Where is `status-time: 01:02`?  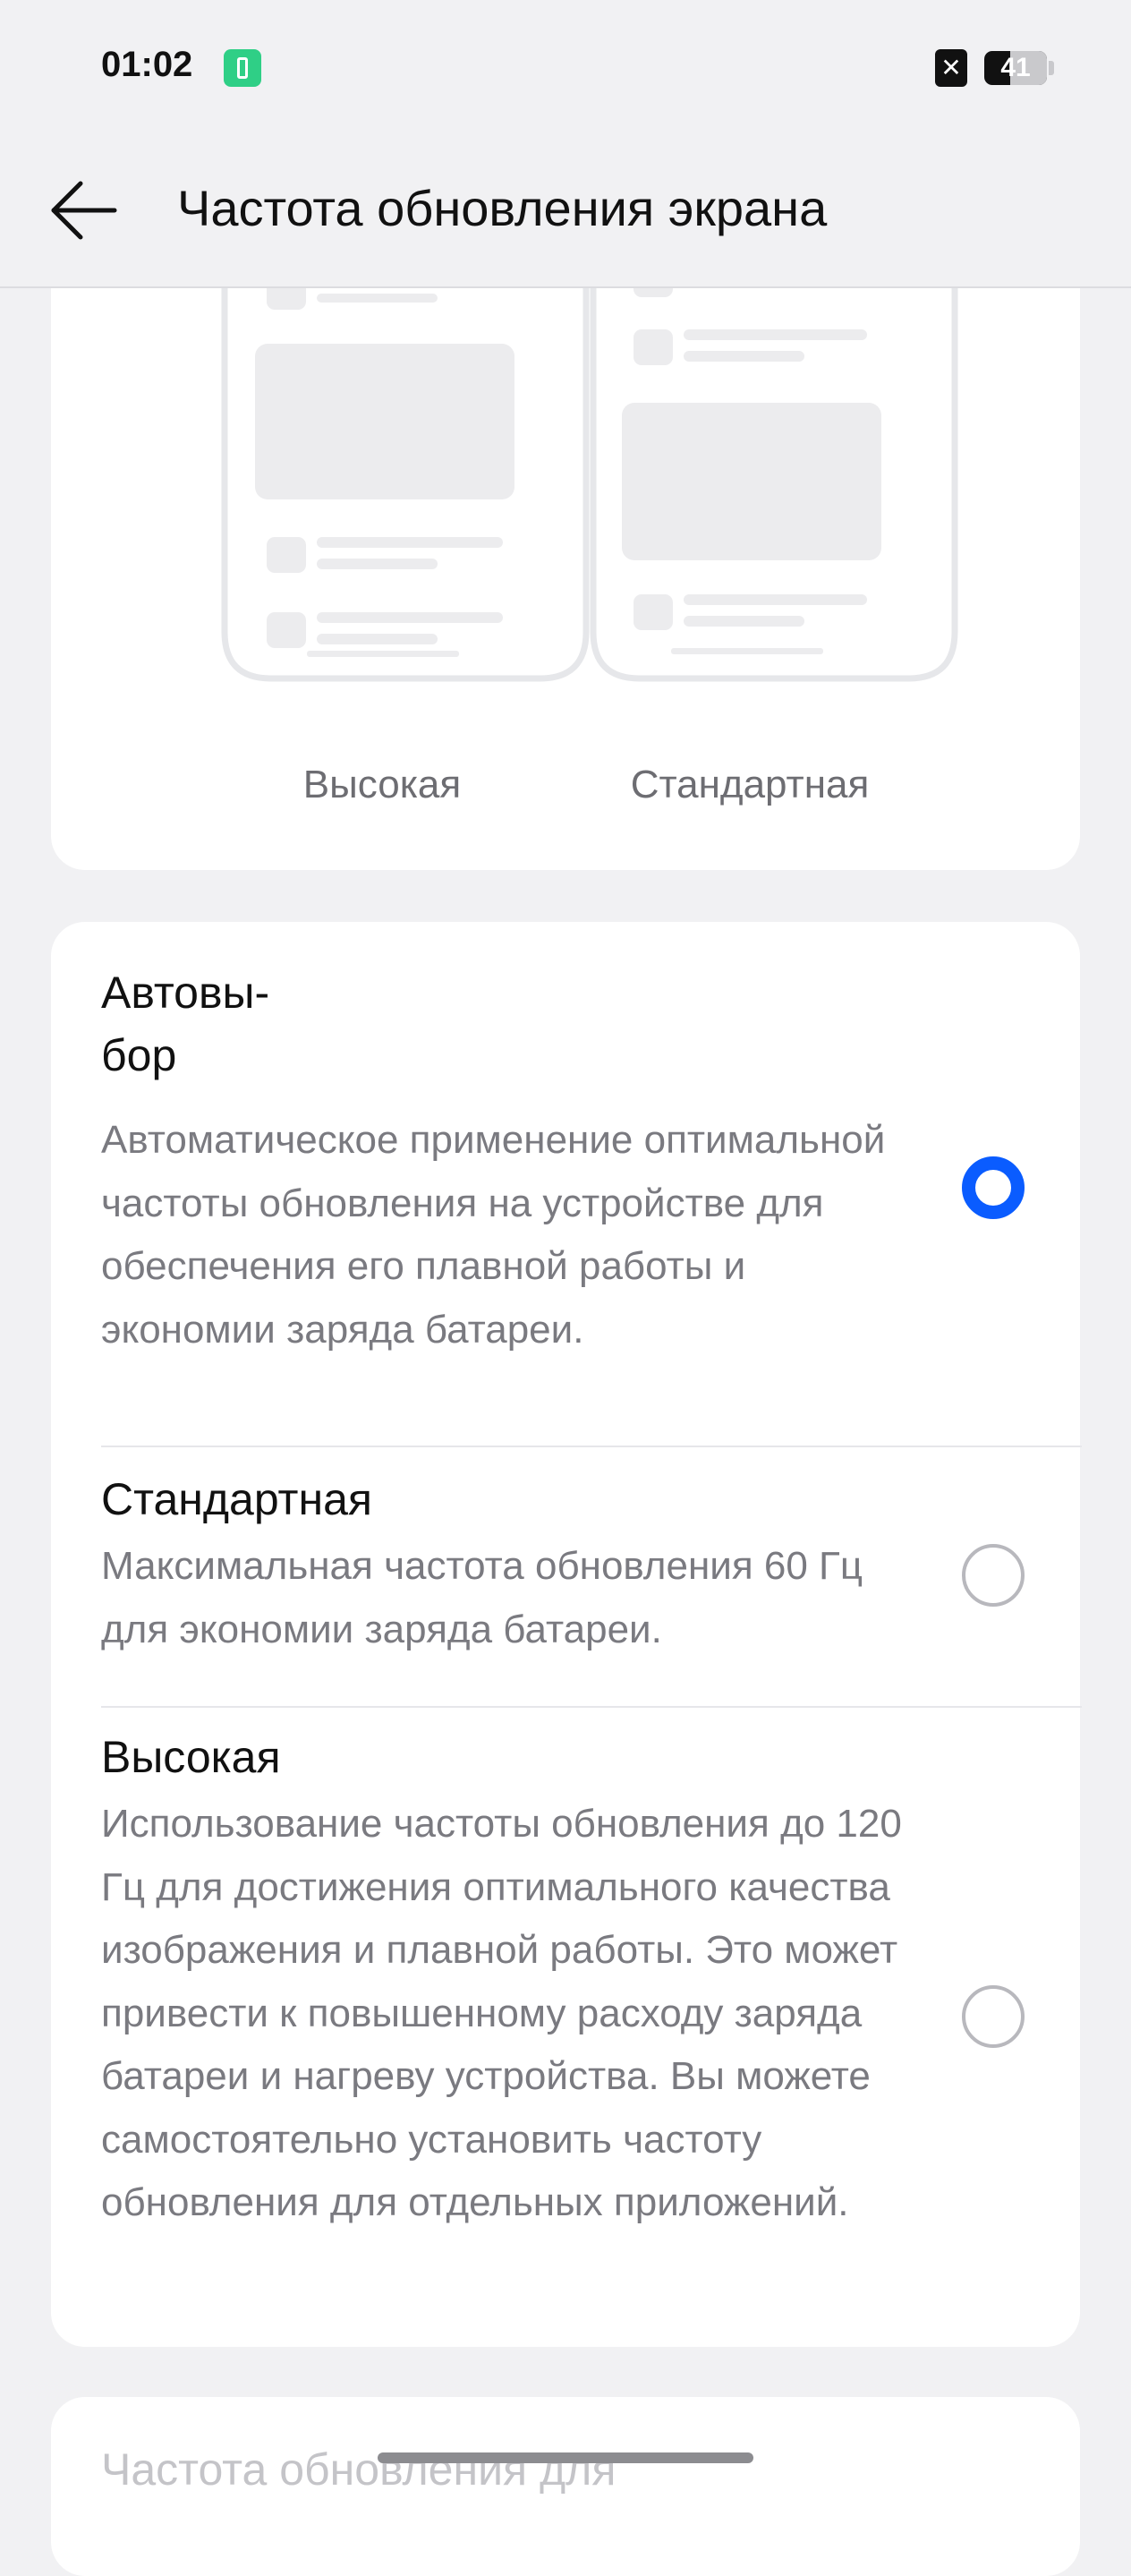
status-time: 01:02 is located at coordinates (147, 64).